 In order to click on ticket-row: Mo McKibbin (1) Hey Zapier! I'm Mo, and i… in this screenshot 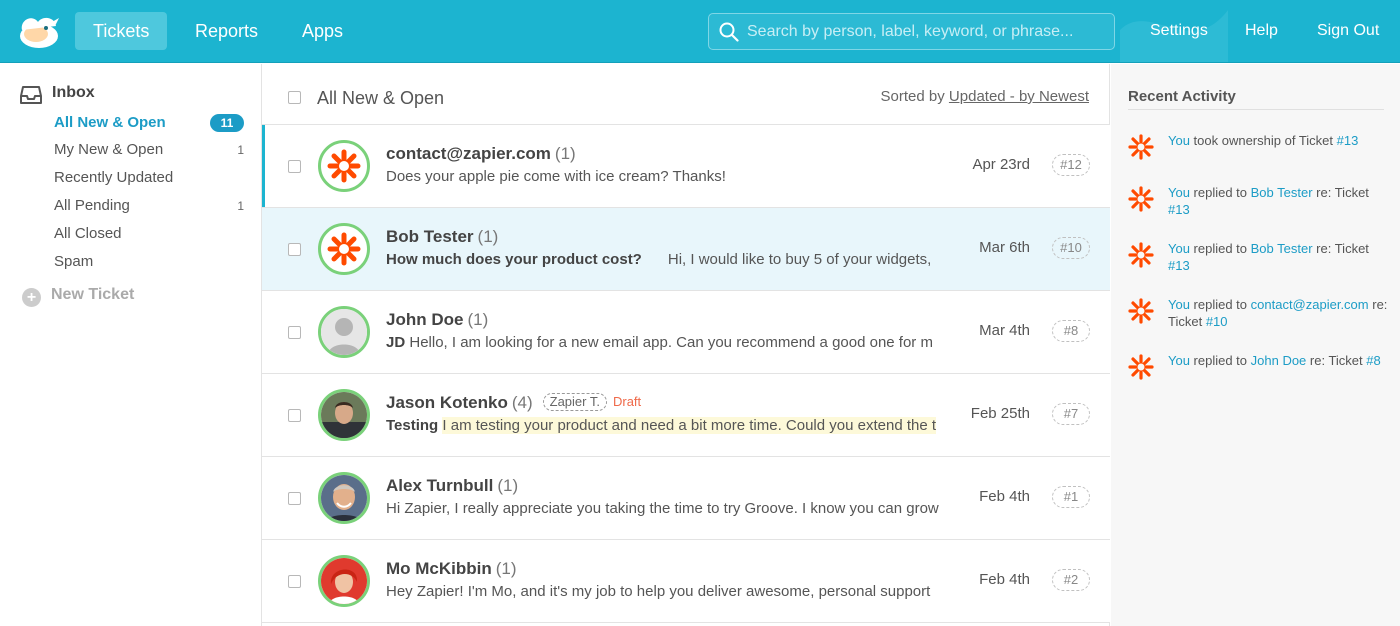, I will do `click(686, 581)`.